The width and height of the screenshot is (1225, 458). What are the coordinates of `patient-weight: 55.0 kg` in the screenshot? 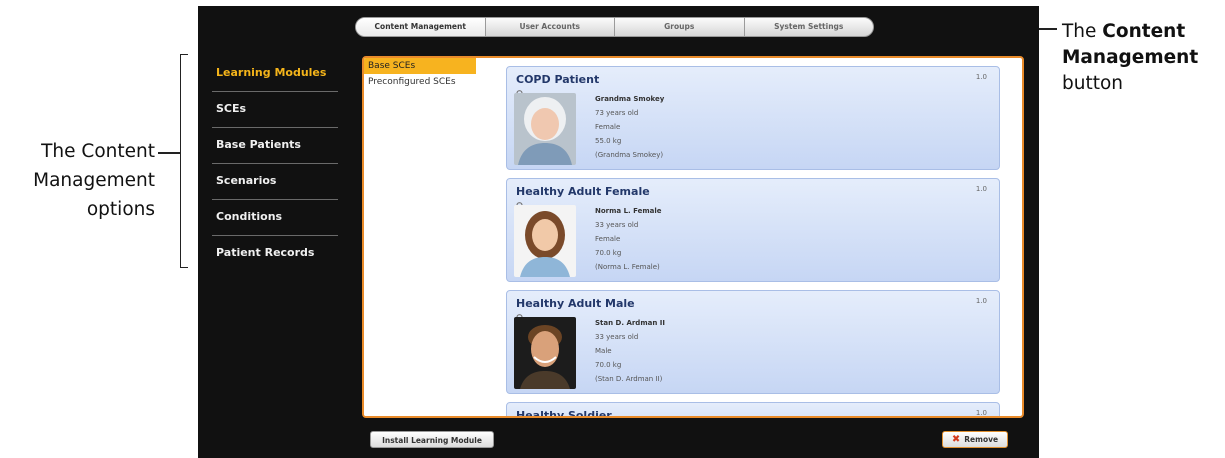 It's located at (608, 141).